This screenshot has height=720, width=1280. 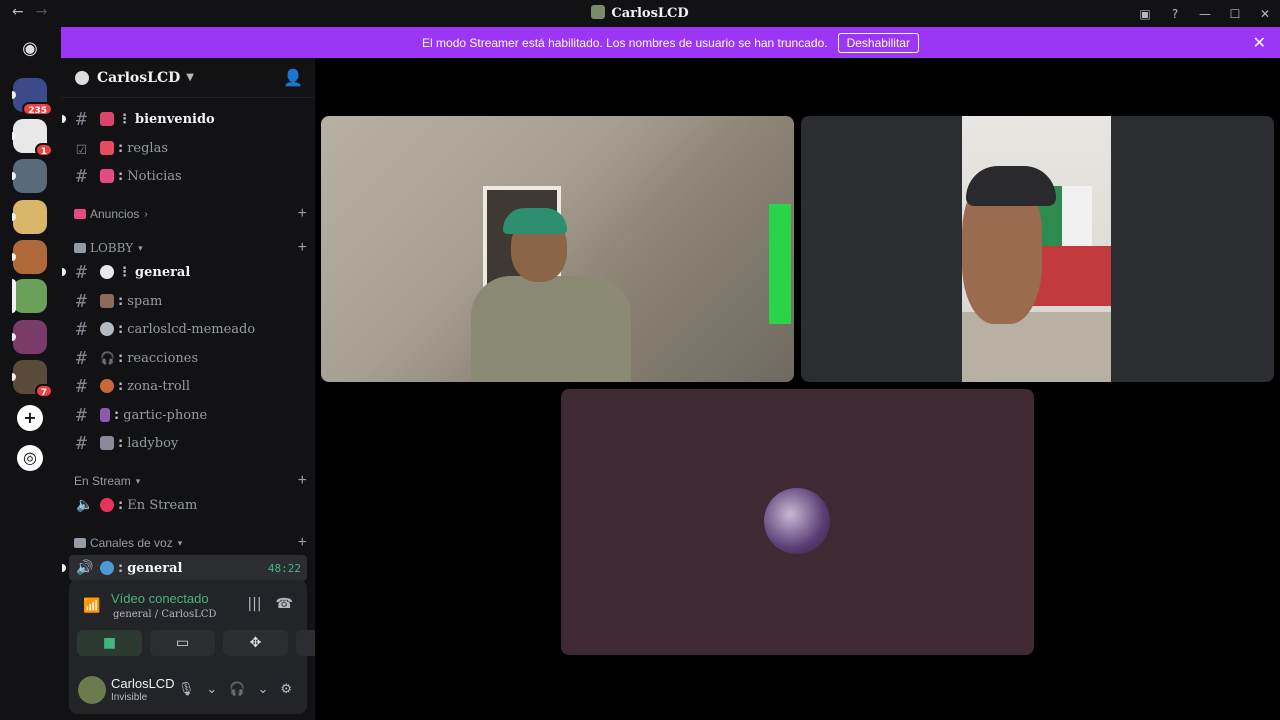 I want to click on channel-gartic-phone: # : gartic-phone, so click(x=188, y=415).